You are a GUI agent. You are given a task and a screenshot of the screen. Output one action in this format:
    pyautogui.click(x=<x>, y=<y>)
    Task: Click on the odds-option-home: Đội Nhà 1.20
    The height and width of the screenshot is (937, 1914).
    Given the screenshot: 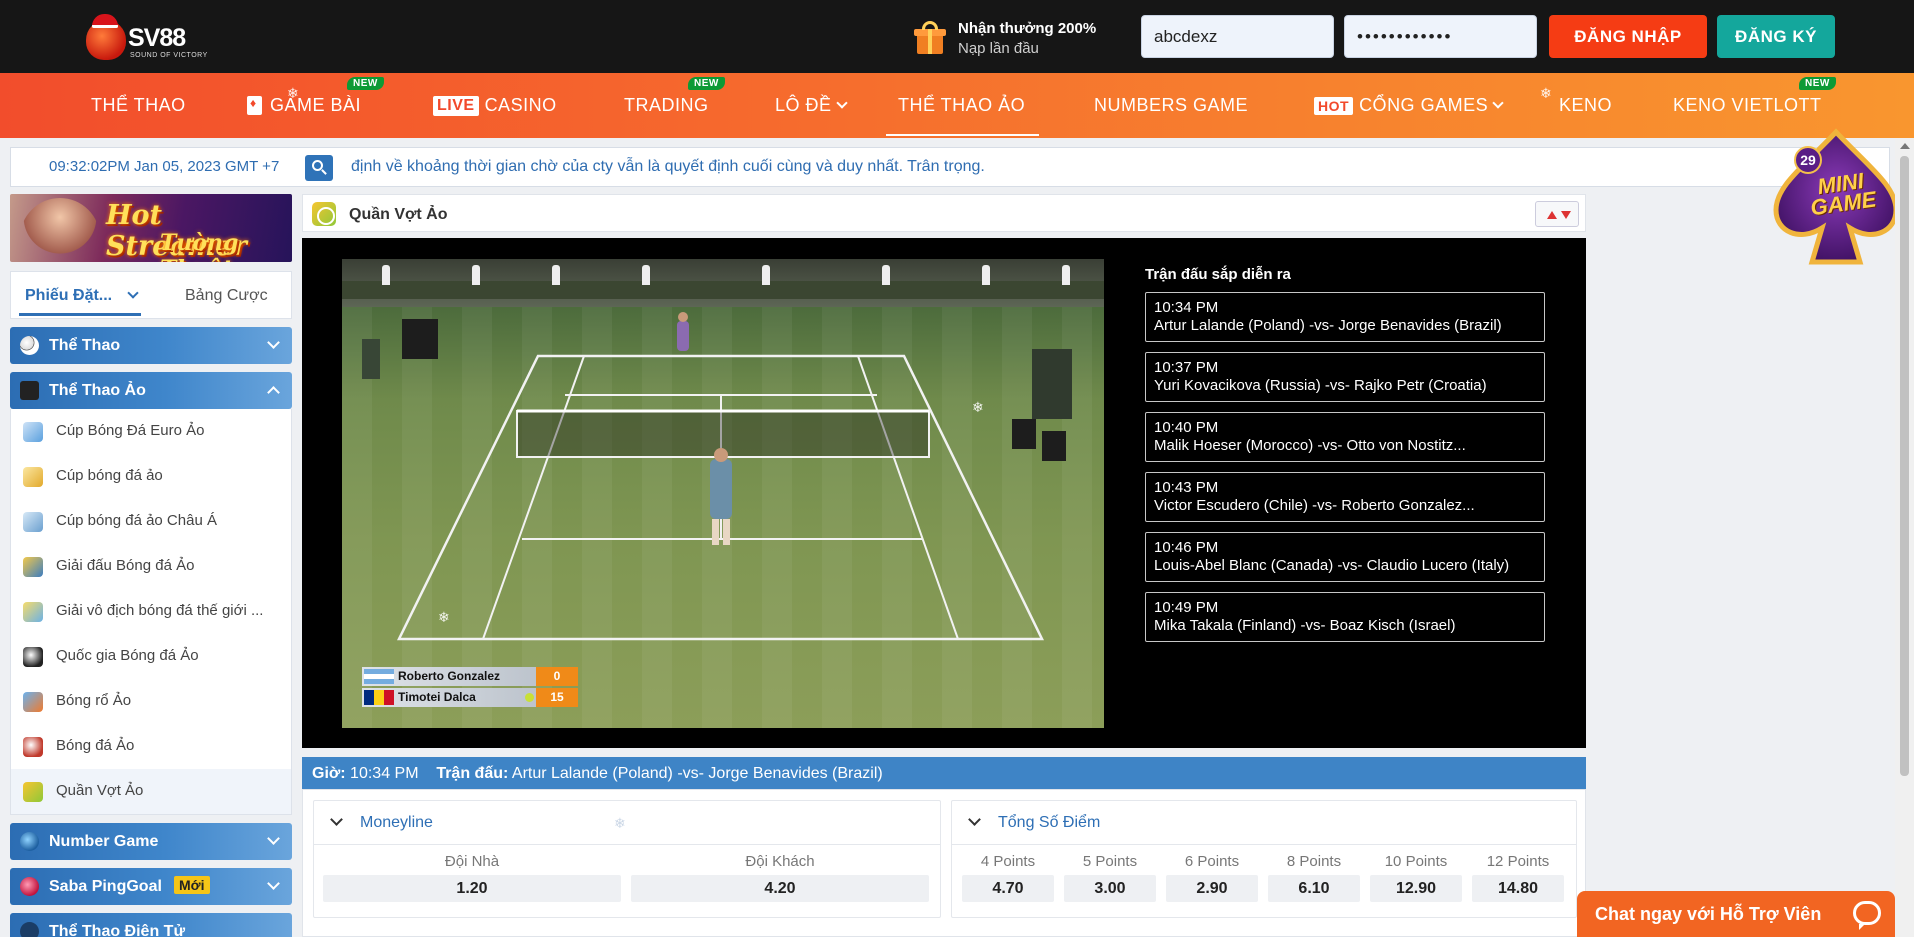 What is the action you would take?
    pyautogui.click(x=472, y=877)
    